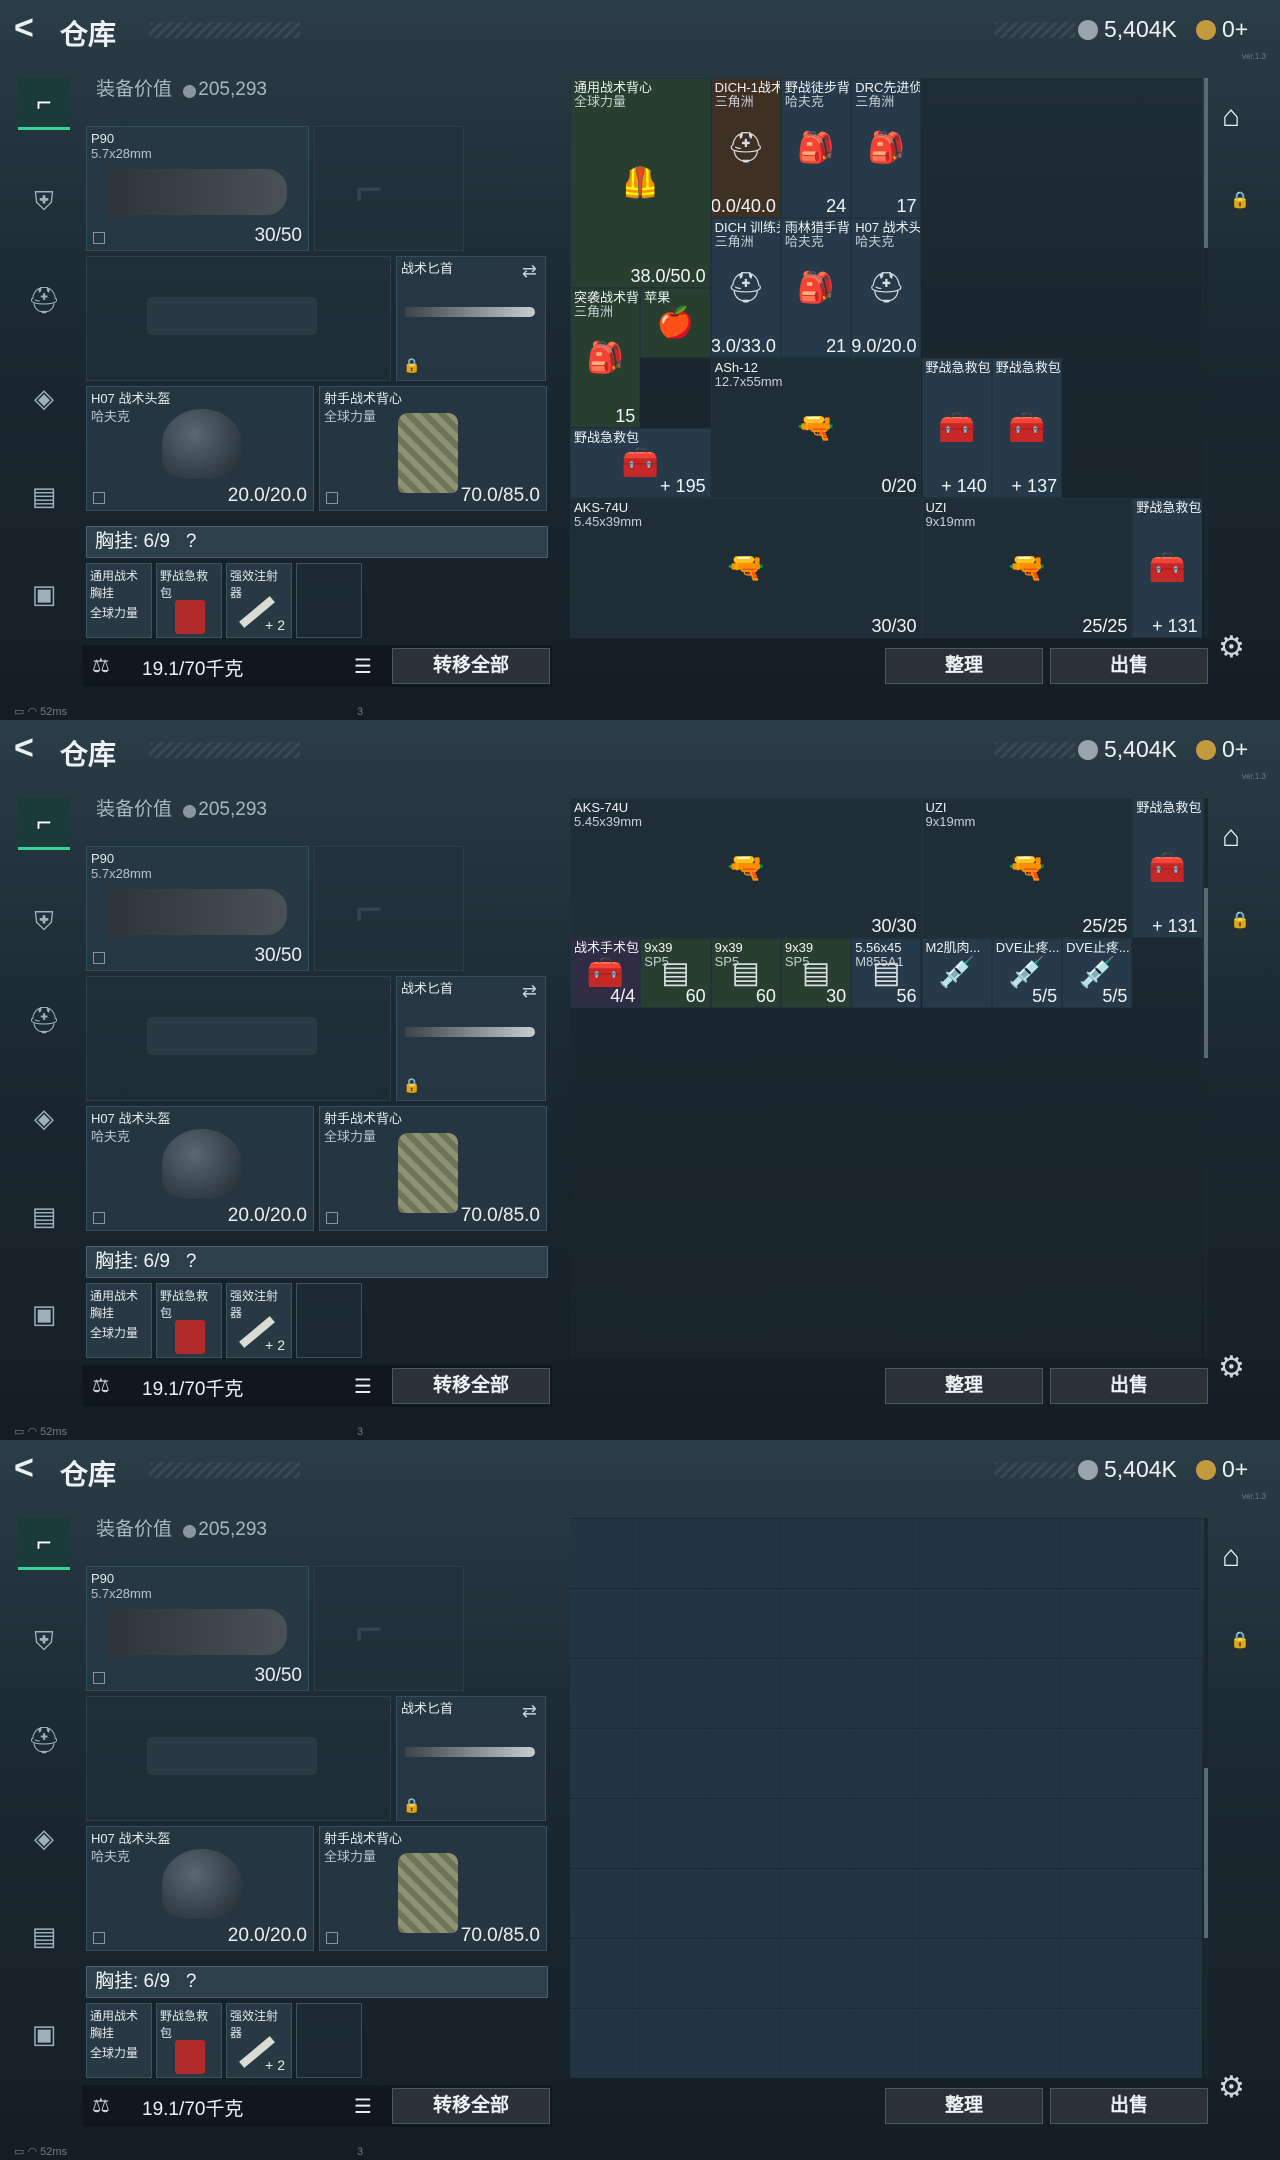 The height and width of the screenshot is (2160, 1280). Describe the element at coordinates (605, 973) in the screenshot. I see `inventory-item: 🧰 战术手术包 4/4` at that location.